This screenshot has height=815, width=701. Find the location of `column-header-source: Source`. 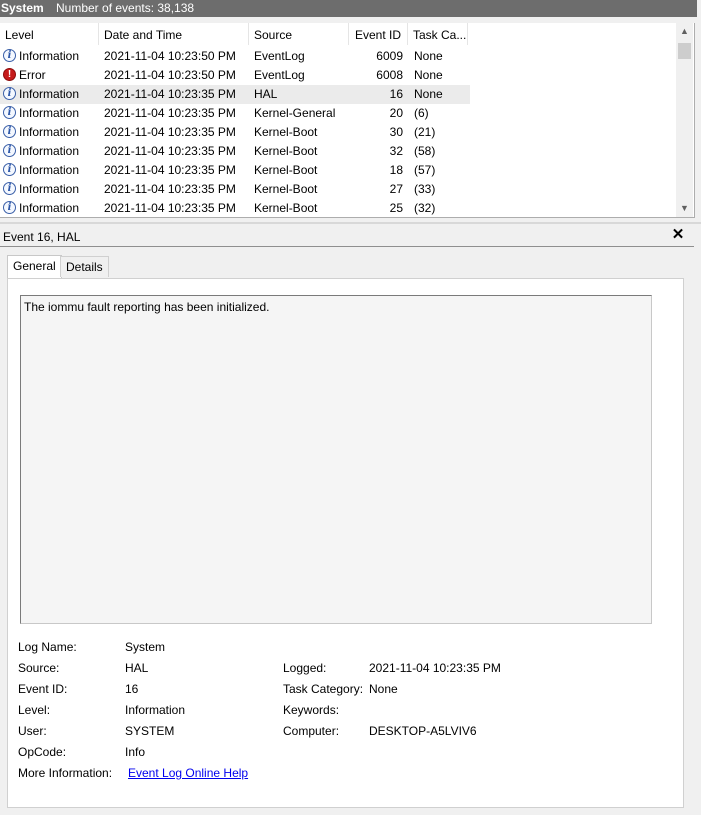

column-header-source: Source is located at coordinates (299, 34).